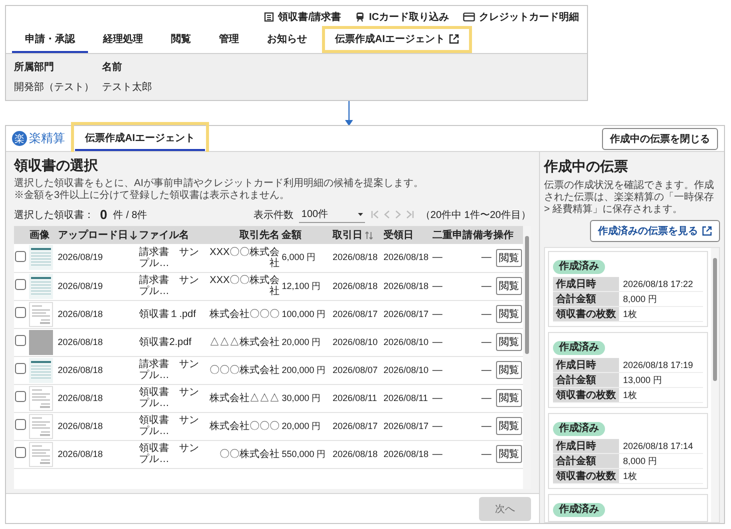 The image size is (731, 529). I want to click on column-header: 操作, so click(503, 235).